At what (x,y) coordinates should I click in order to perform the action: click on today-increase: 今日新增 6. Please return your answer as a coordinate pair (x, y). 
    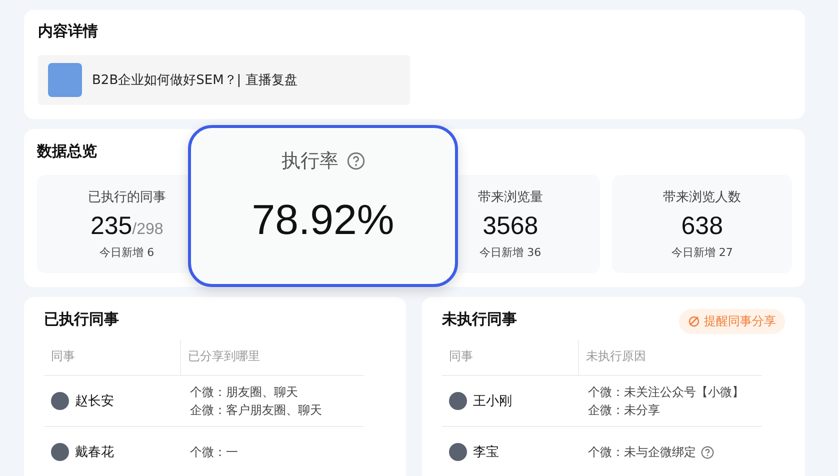
    Looking at the image, I should click on (127, 252).